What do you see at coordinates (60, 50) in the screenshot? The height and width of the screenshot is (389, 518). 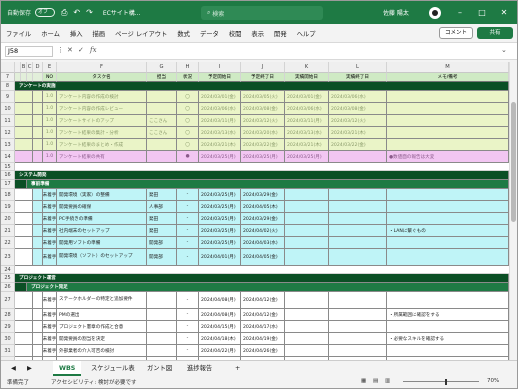 I see `more-icon: ⋮` at bounding box center [60, 50].